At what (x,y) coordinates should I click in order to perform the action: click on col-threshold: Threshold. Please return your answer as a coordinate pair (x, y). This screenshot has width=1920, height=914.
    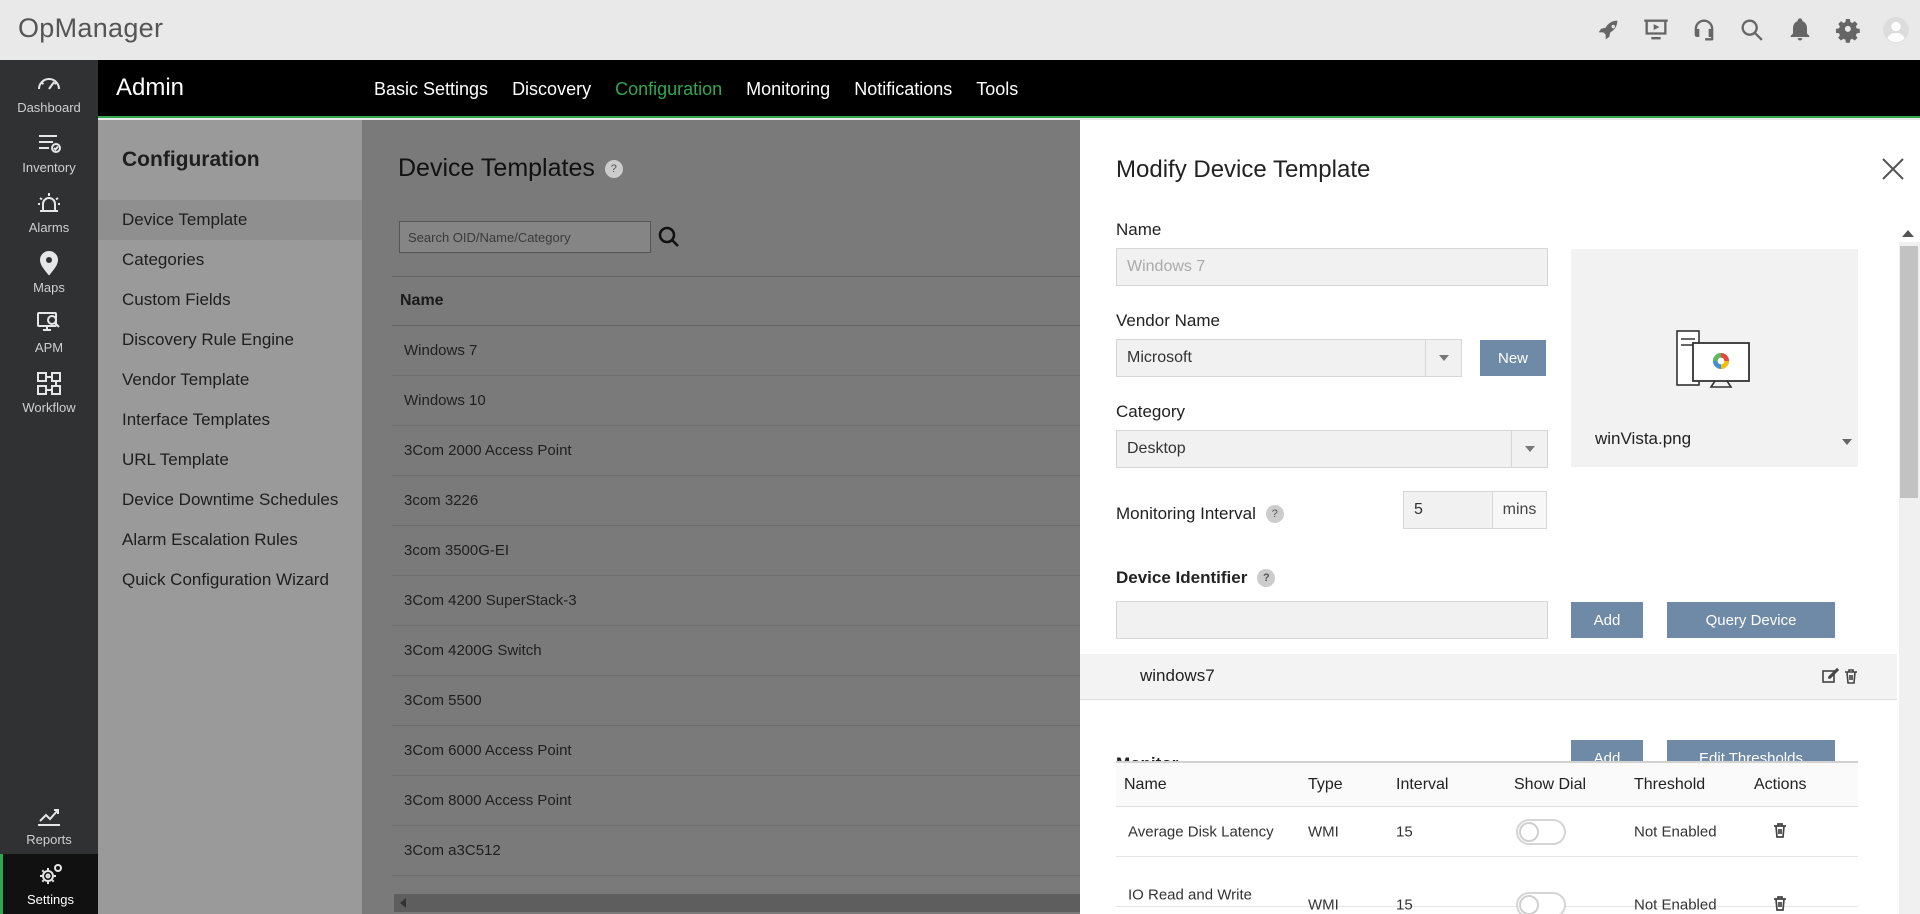
    Looking at the image, I should click on (1669, 785).